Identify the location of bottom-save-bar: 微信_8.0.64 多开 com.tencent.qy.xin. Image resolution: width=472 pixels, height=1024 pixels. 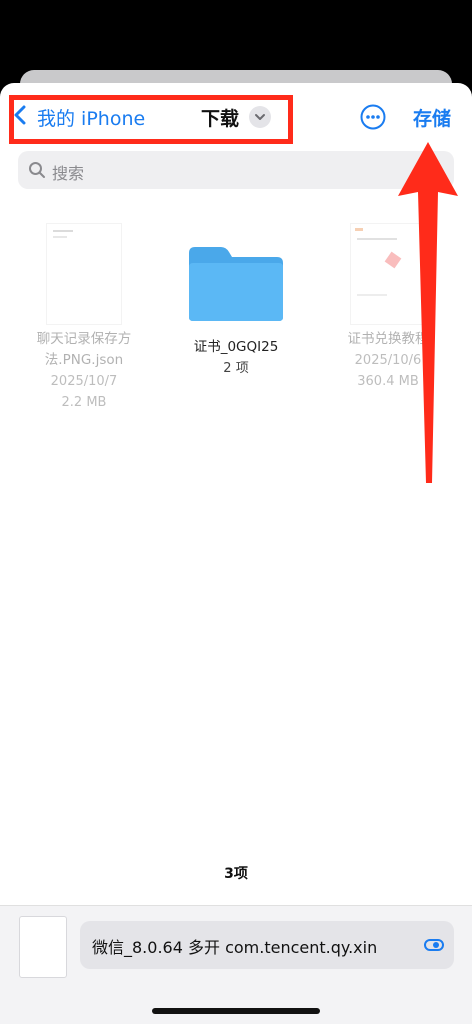
(236, 964).